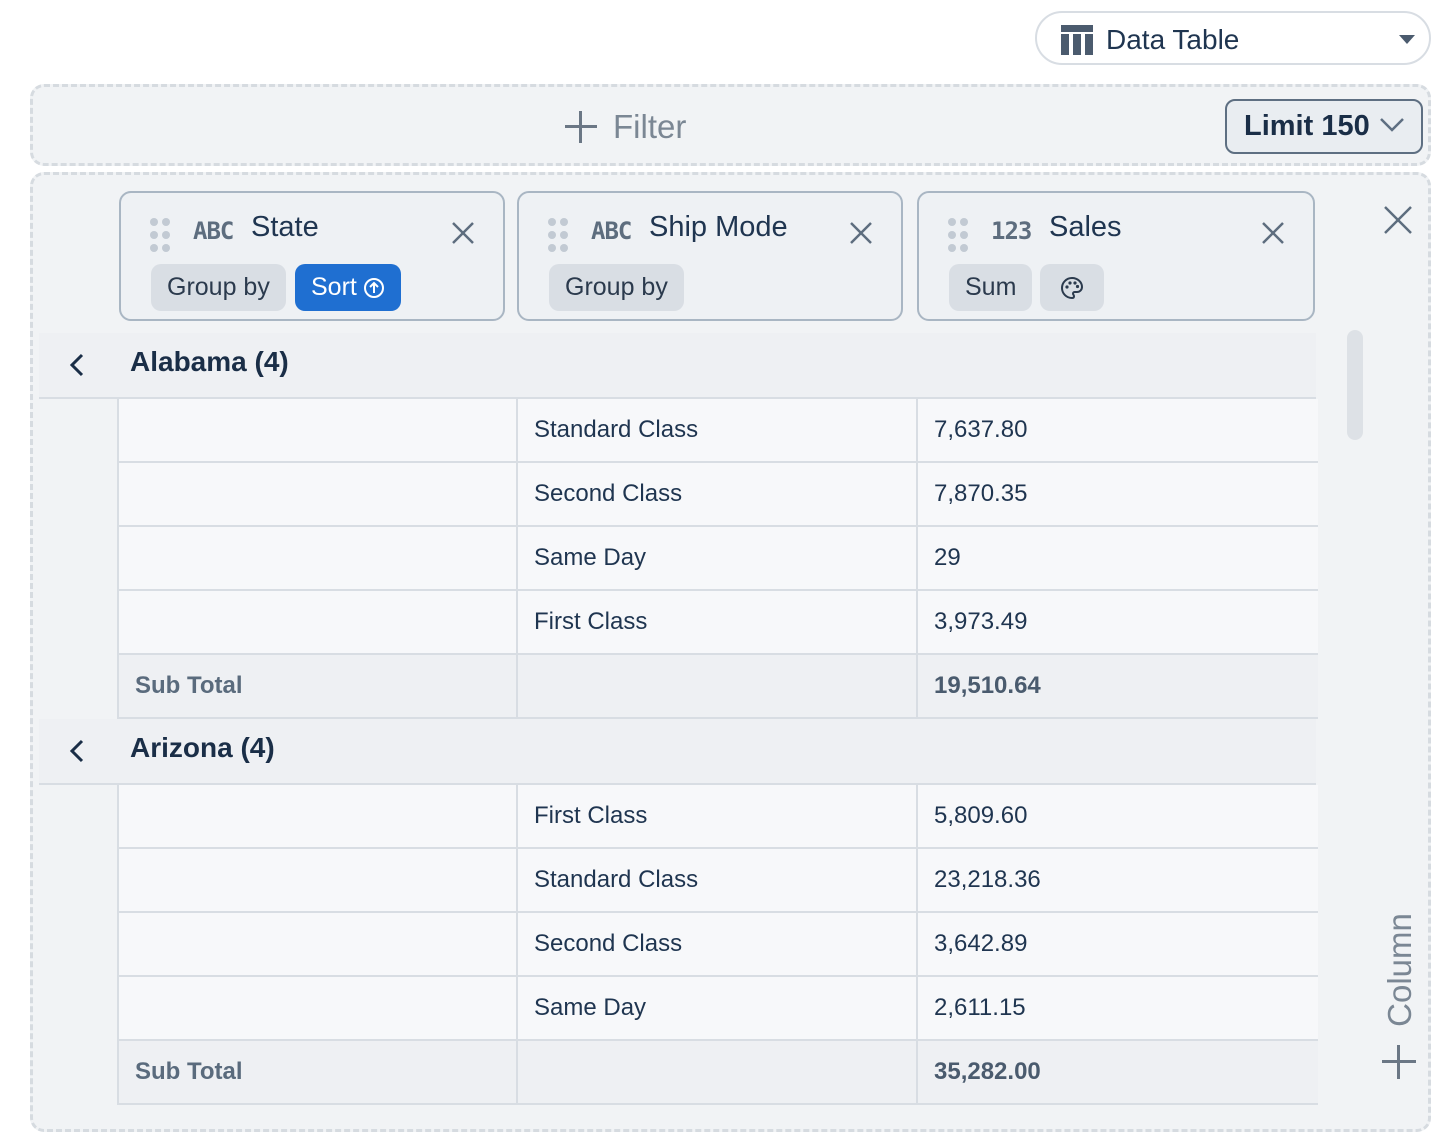 Image resolution: width=1448 pixels, height=1132 pixels. I want to click on subtotal-row: Sub Total 35,282.00, so click(717, 1073).